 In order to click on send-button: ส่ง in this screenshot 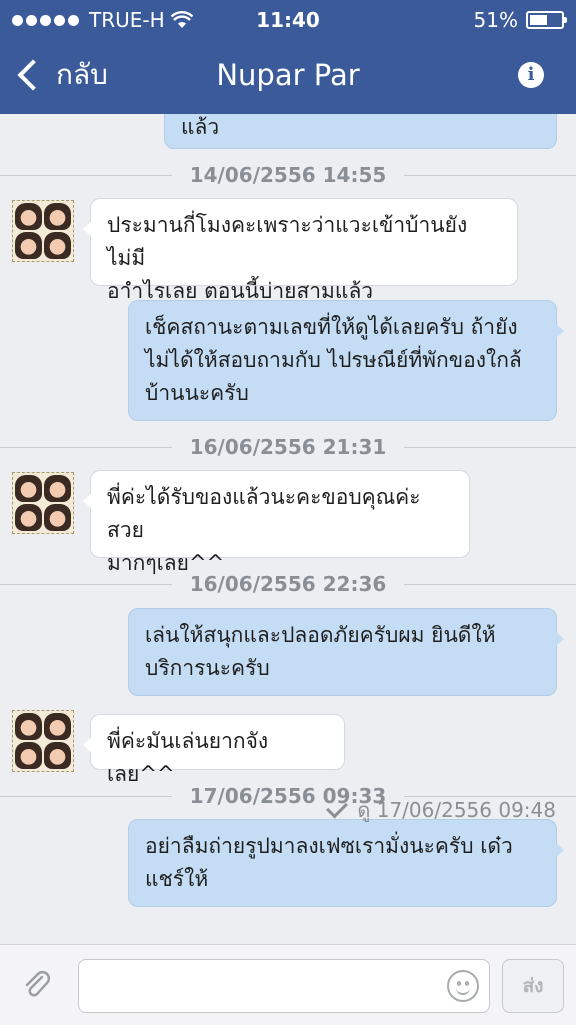, I will do `click(533, 986)`.